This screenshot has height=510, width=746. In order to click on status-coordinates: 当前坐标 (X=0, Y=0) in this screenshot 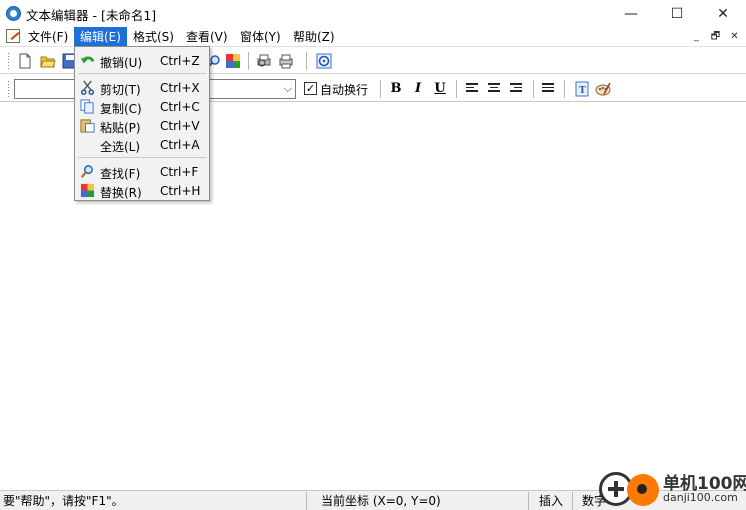, I will do `click(381, 501)`.